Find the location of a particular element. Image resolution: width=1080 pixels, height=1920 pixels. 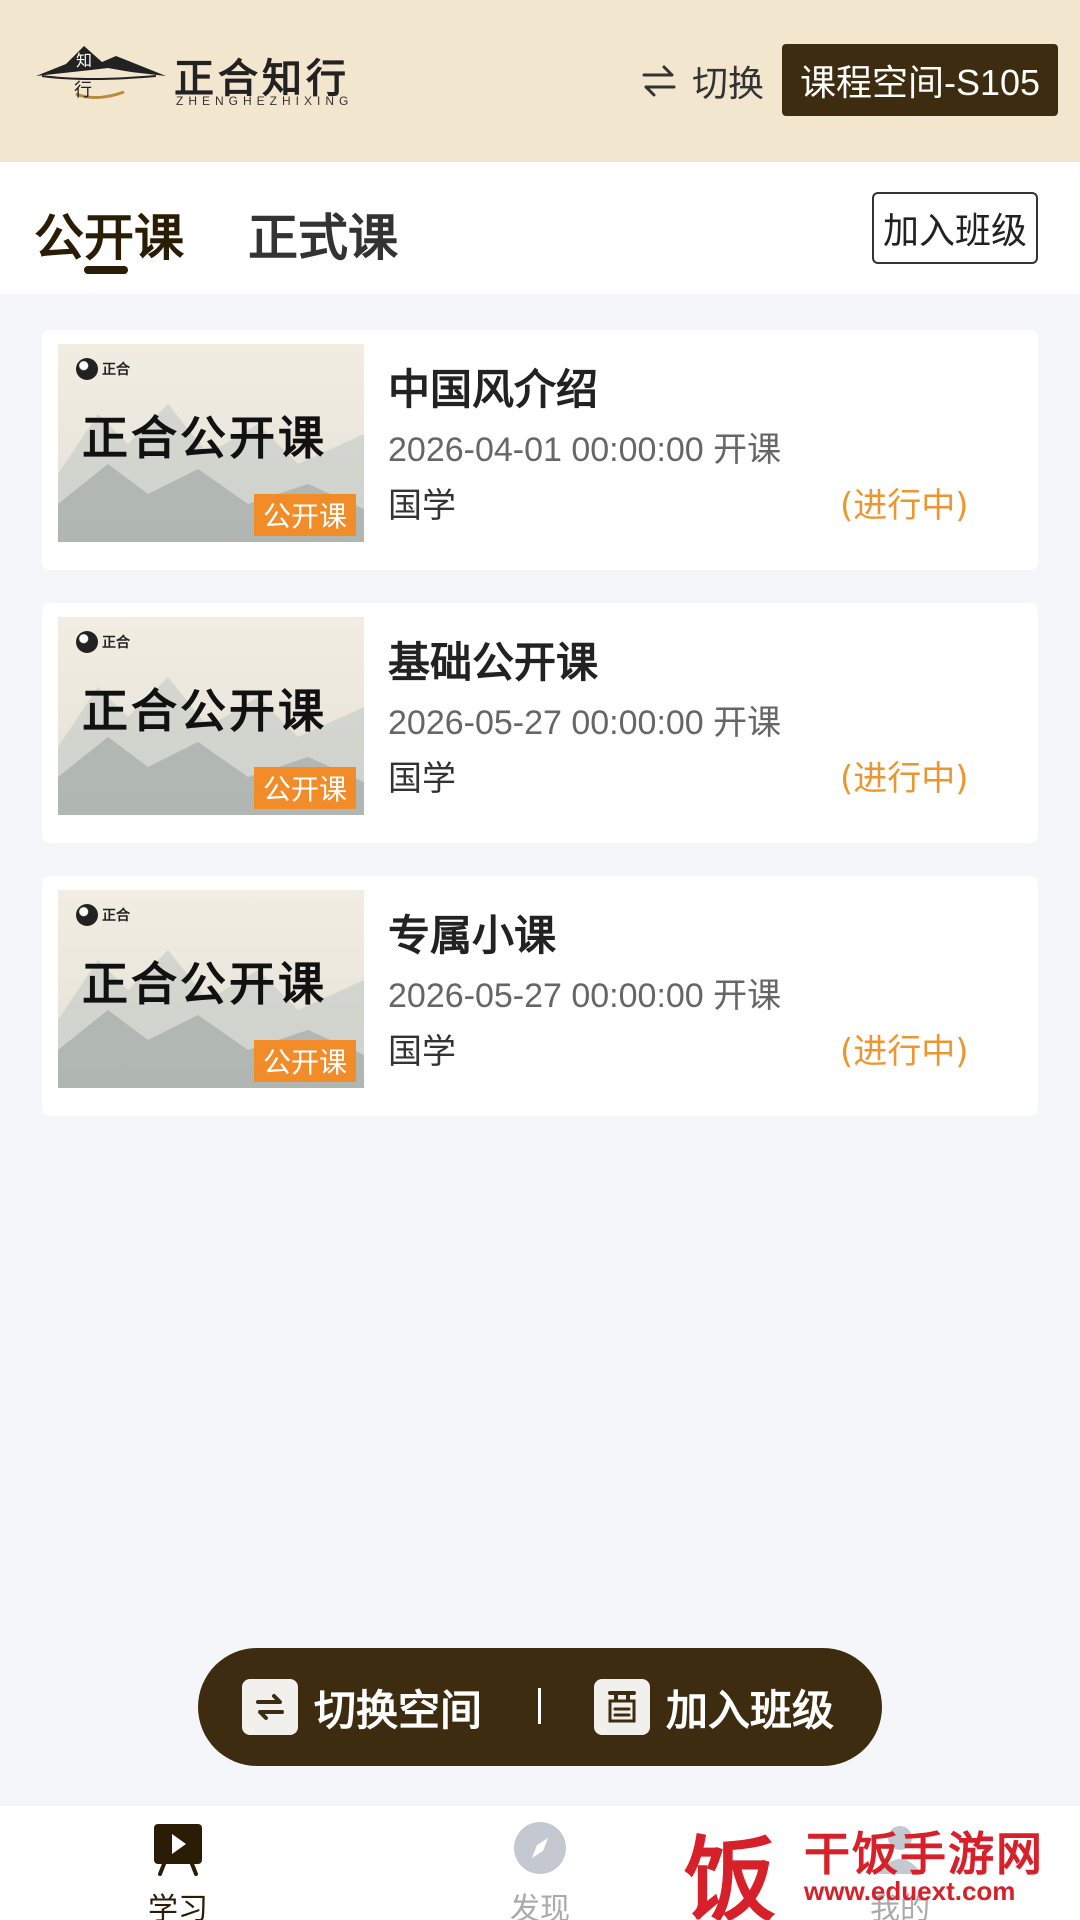

logo-subtitle: ZHENGHEZHIXING is located at coordinates (265, 101).